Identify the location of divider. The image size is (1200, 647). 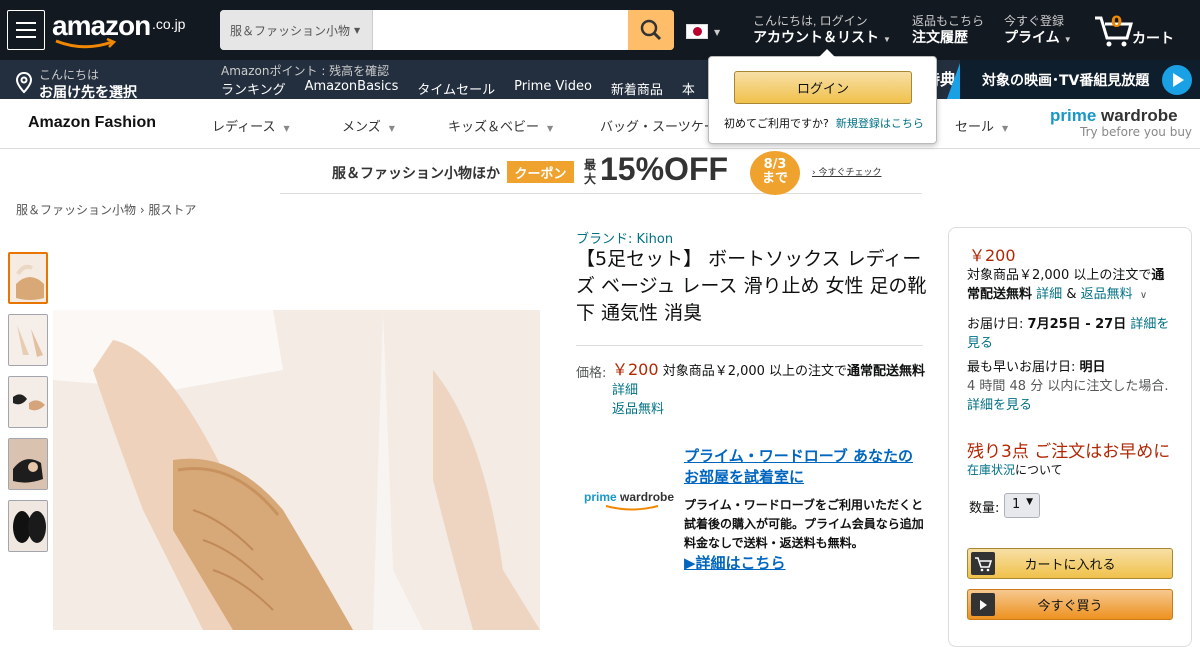
(749, 345).